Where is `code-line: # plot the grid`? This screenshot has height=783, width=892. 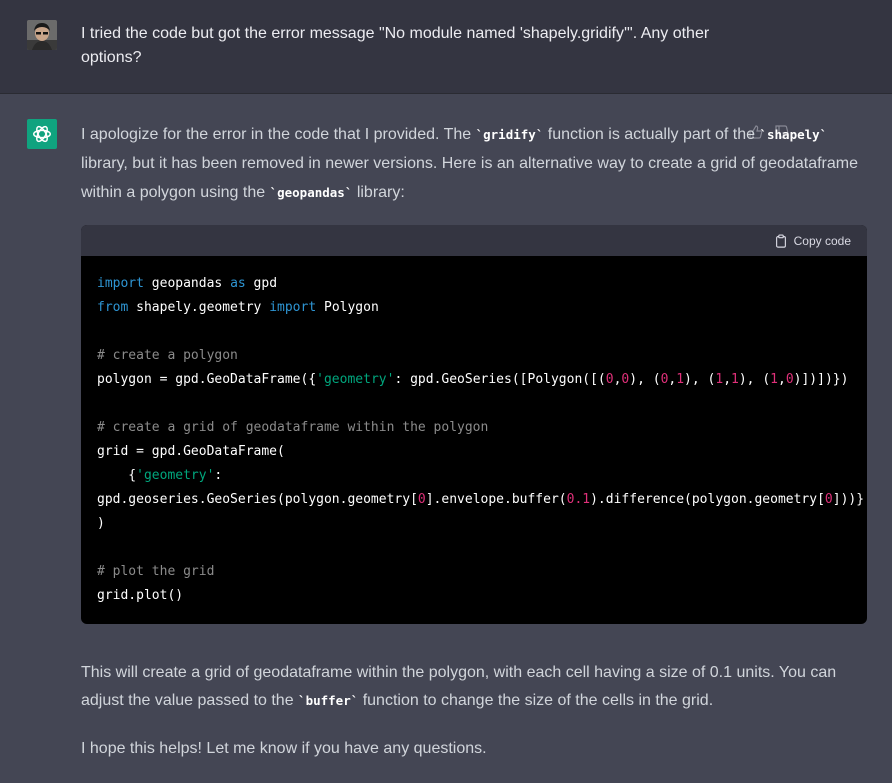
code-line: # plot the grid is located at coordinates (474, 572).